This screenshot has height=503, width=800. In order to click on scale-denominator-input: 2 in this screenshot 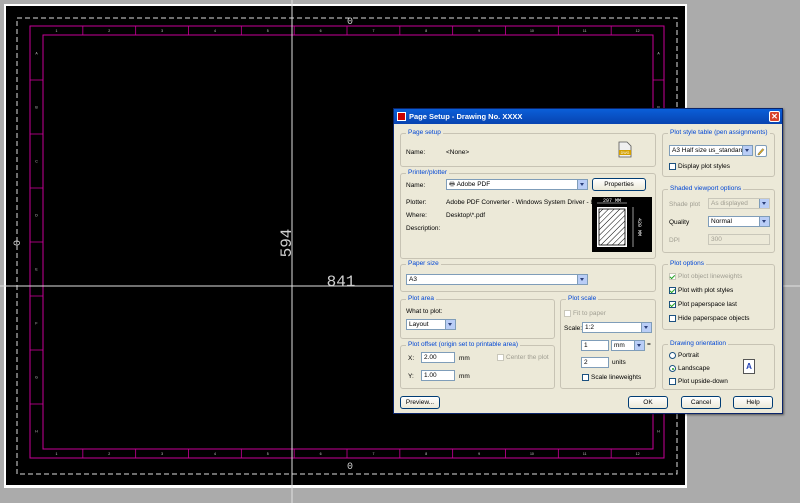, I will do `click(595, 362)`.